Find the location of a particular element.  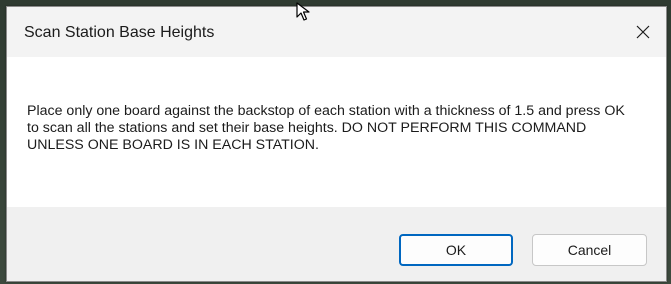

cancel-button: Cancel is located at coordinates (589, 250).